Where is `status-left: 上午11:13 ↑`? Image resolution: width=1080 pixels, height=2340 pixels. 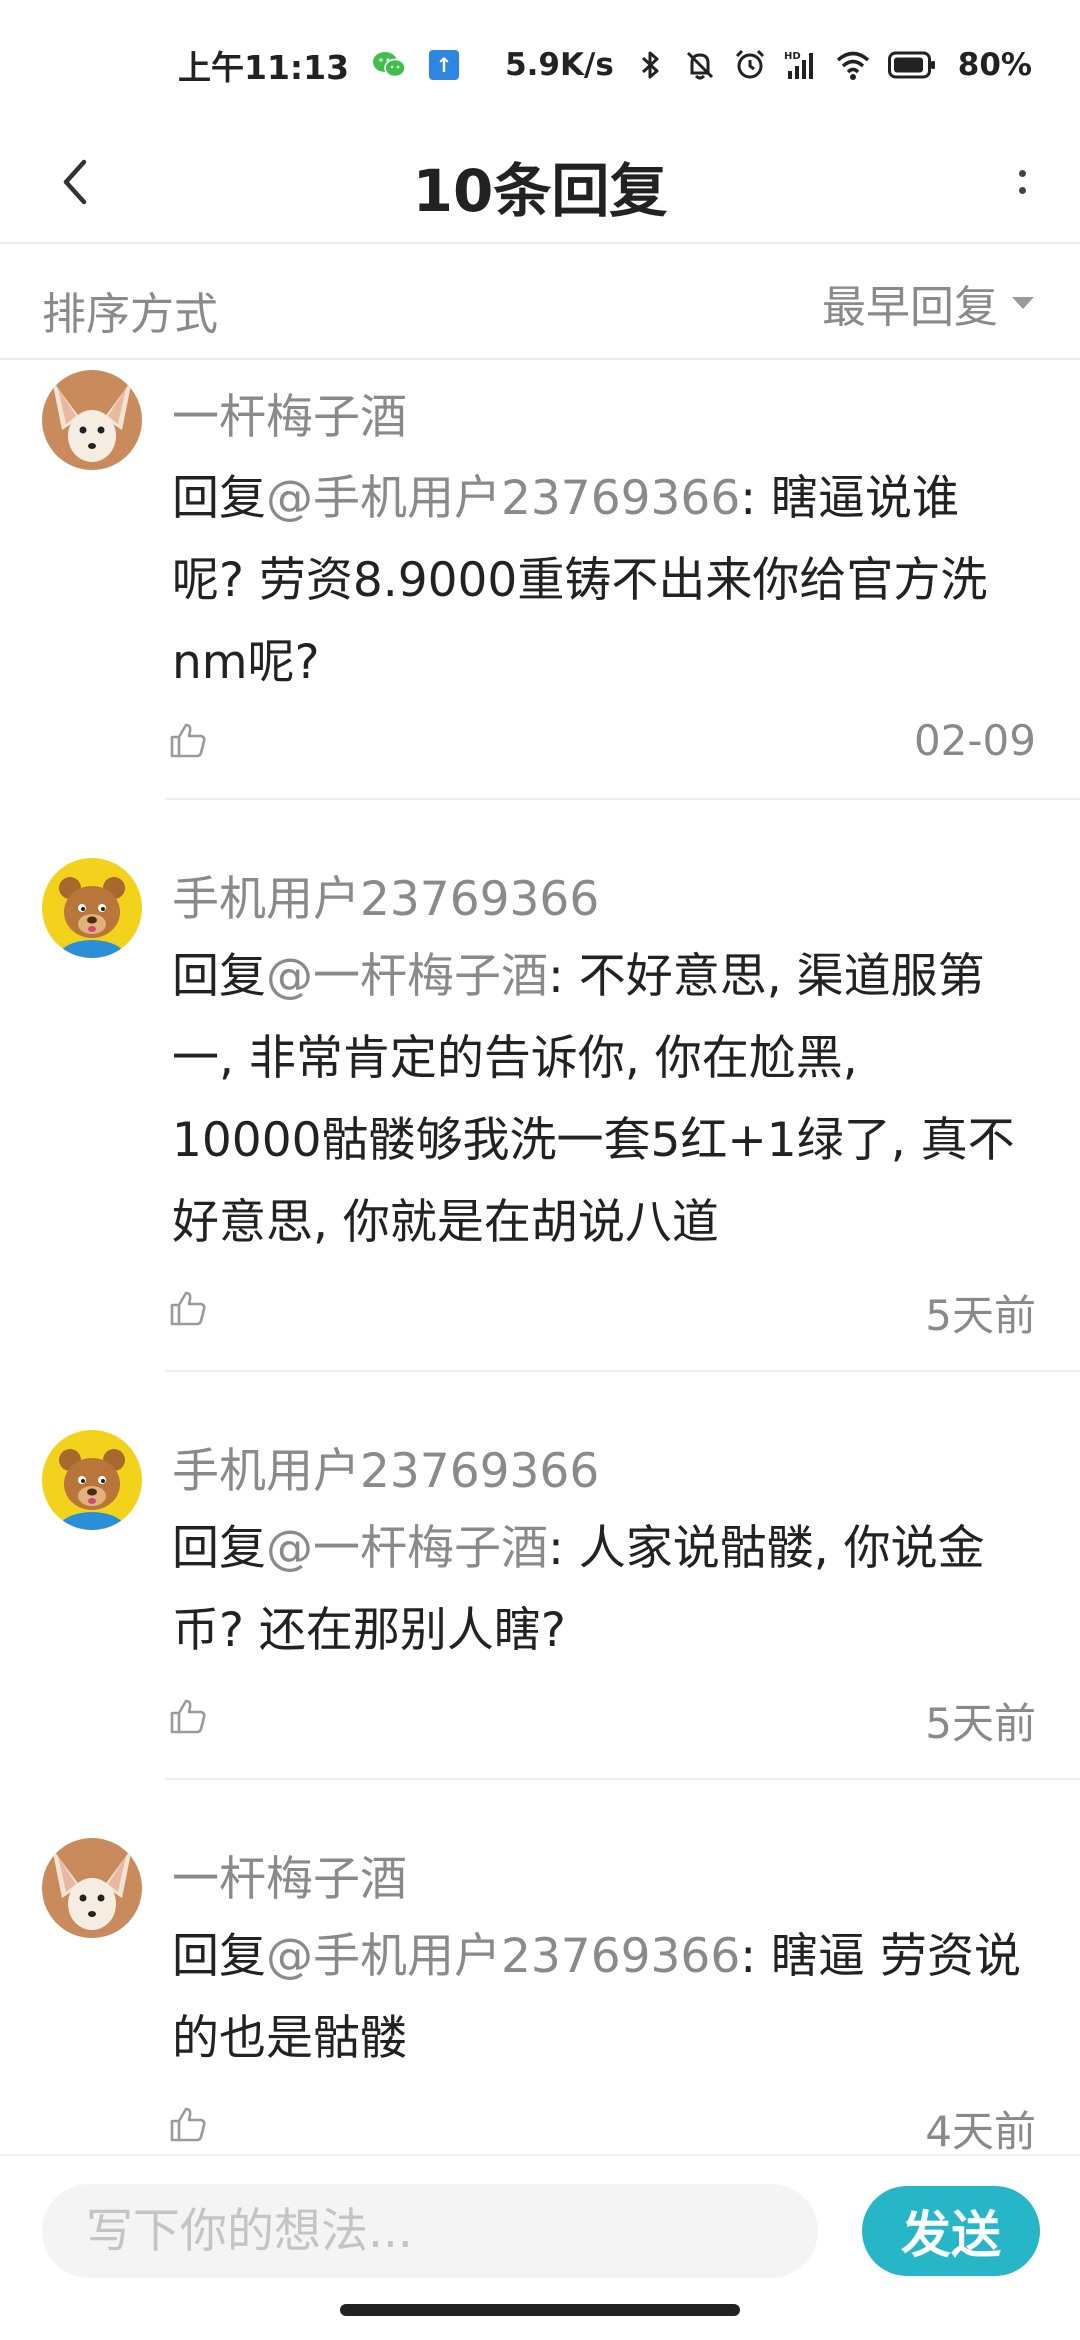
status-left: 上午11:13 ↑ is located at coordinates (319, 65).